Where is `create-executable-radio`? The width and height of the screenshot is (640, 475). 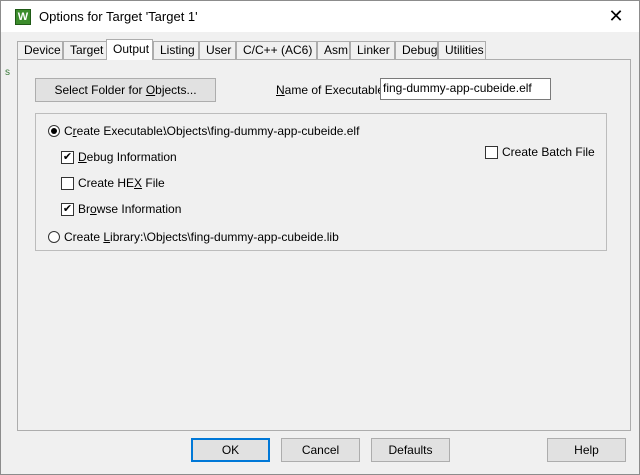
create-executable-radio is located at coordinates (54, 131).